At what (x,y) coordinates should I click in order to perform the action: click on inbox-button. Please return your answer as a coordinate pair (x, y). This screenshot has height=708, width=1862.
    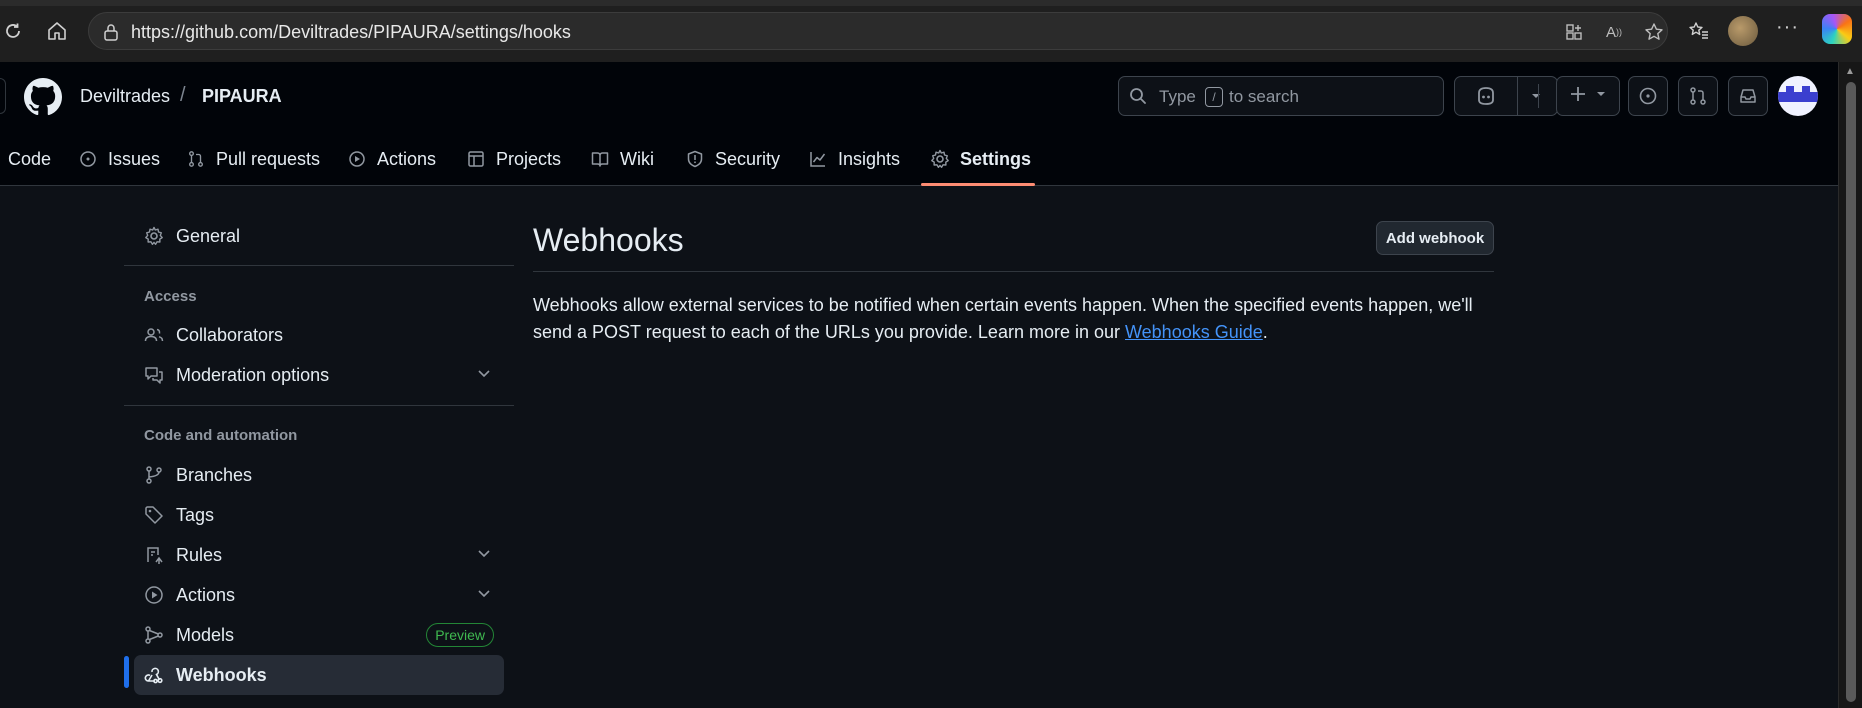
    Looking at the image, I should click on (1748, 96).